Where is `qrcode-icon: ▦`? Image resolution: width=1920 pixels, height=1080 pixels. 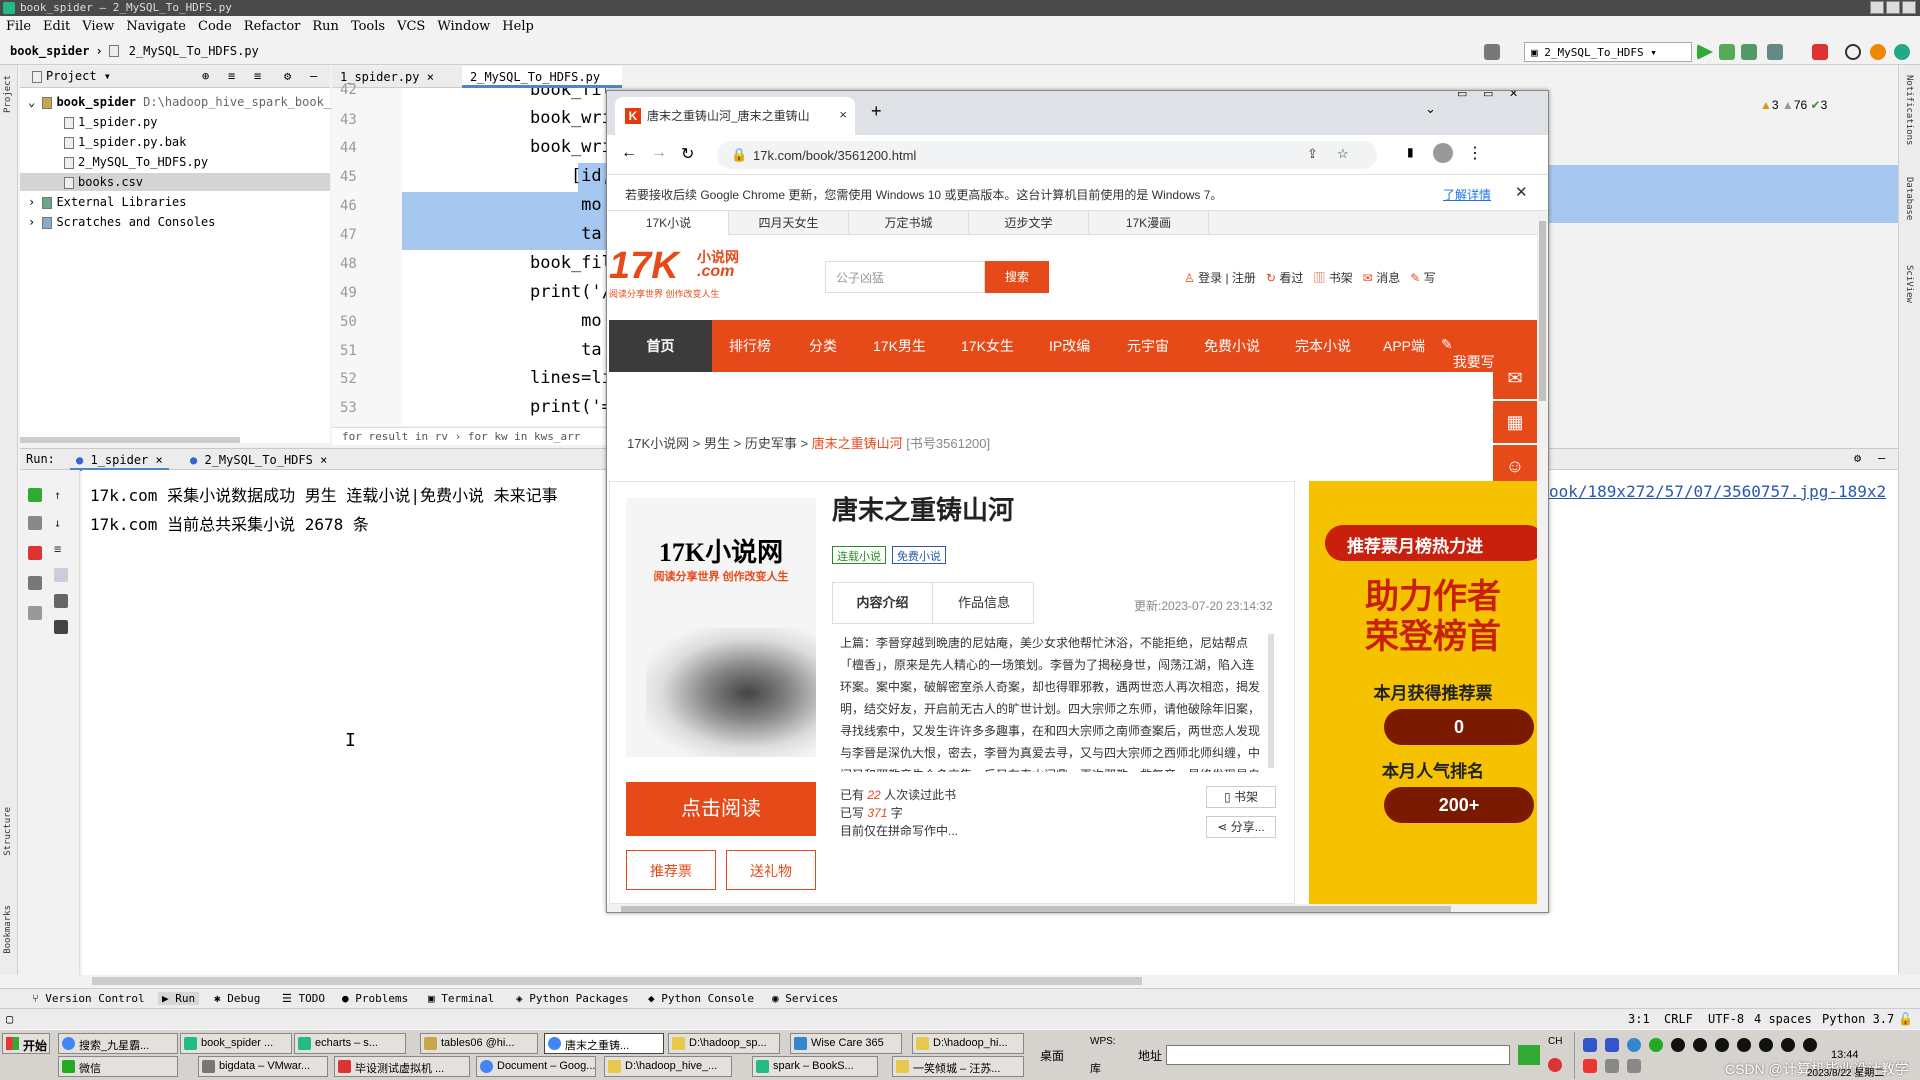
qrcode-icon: ▦ is located at coordinates (1515, 422).